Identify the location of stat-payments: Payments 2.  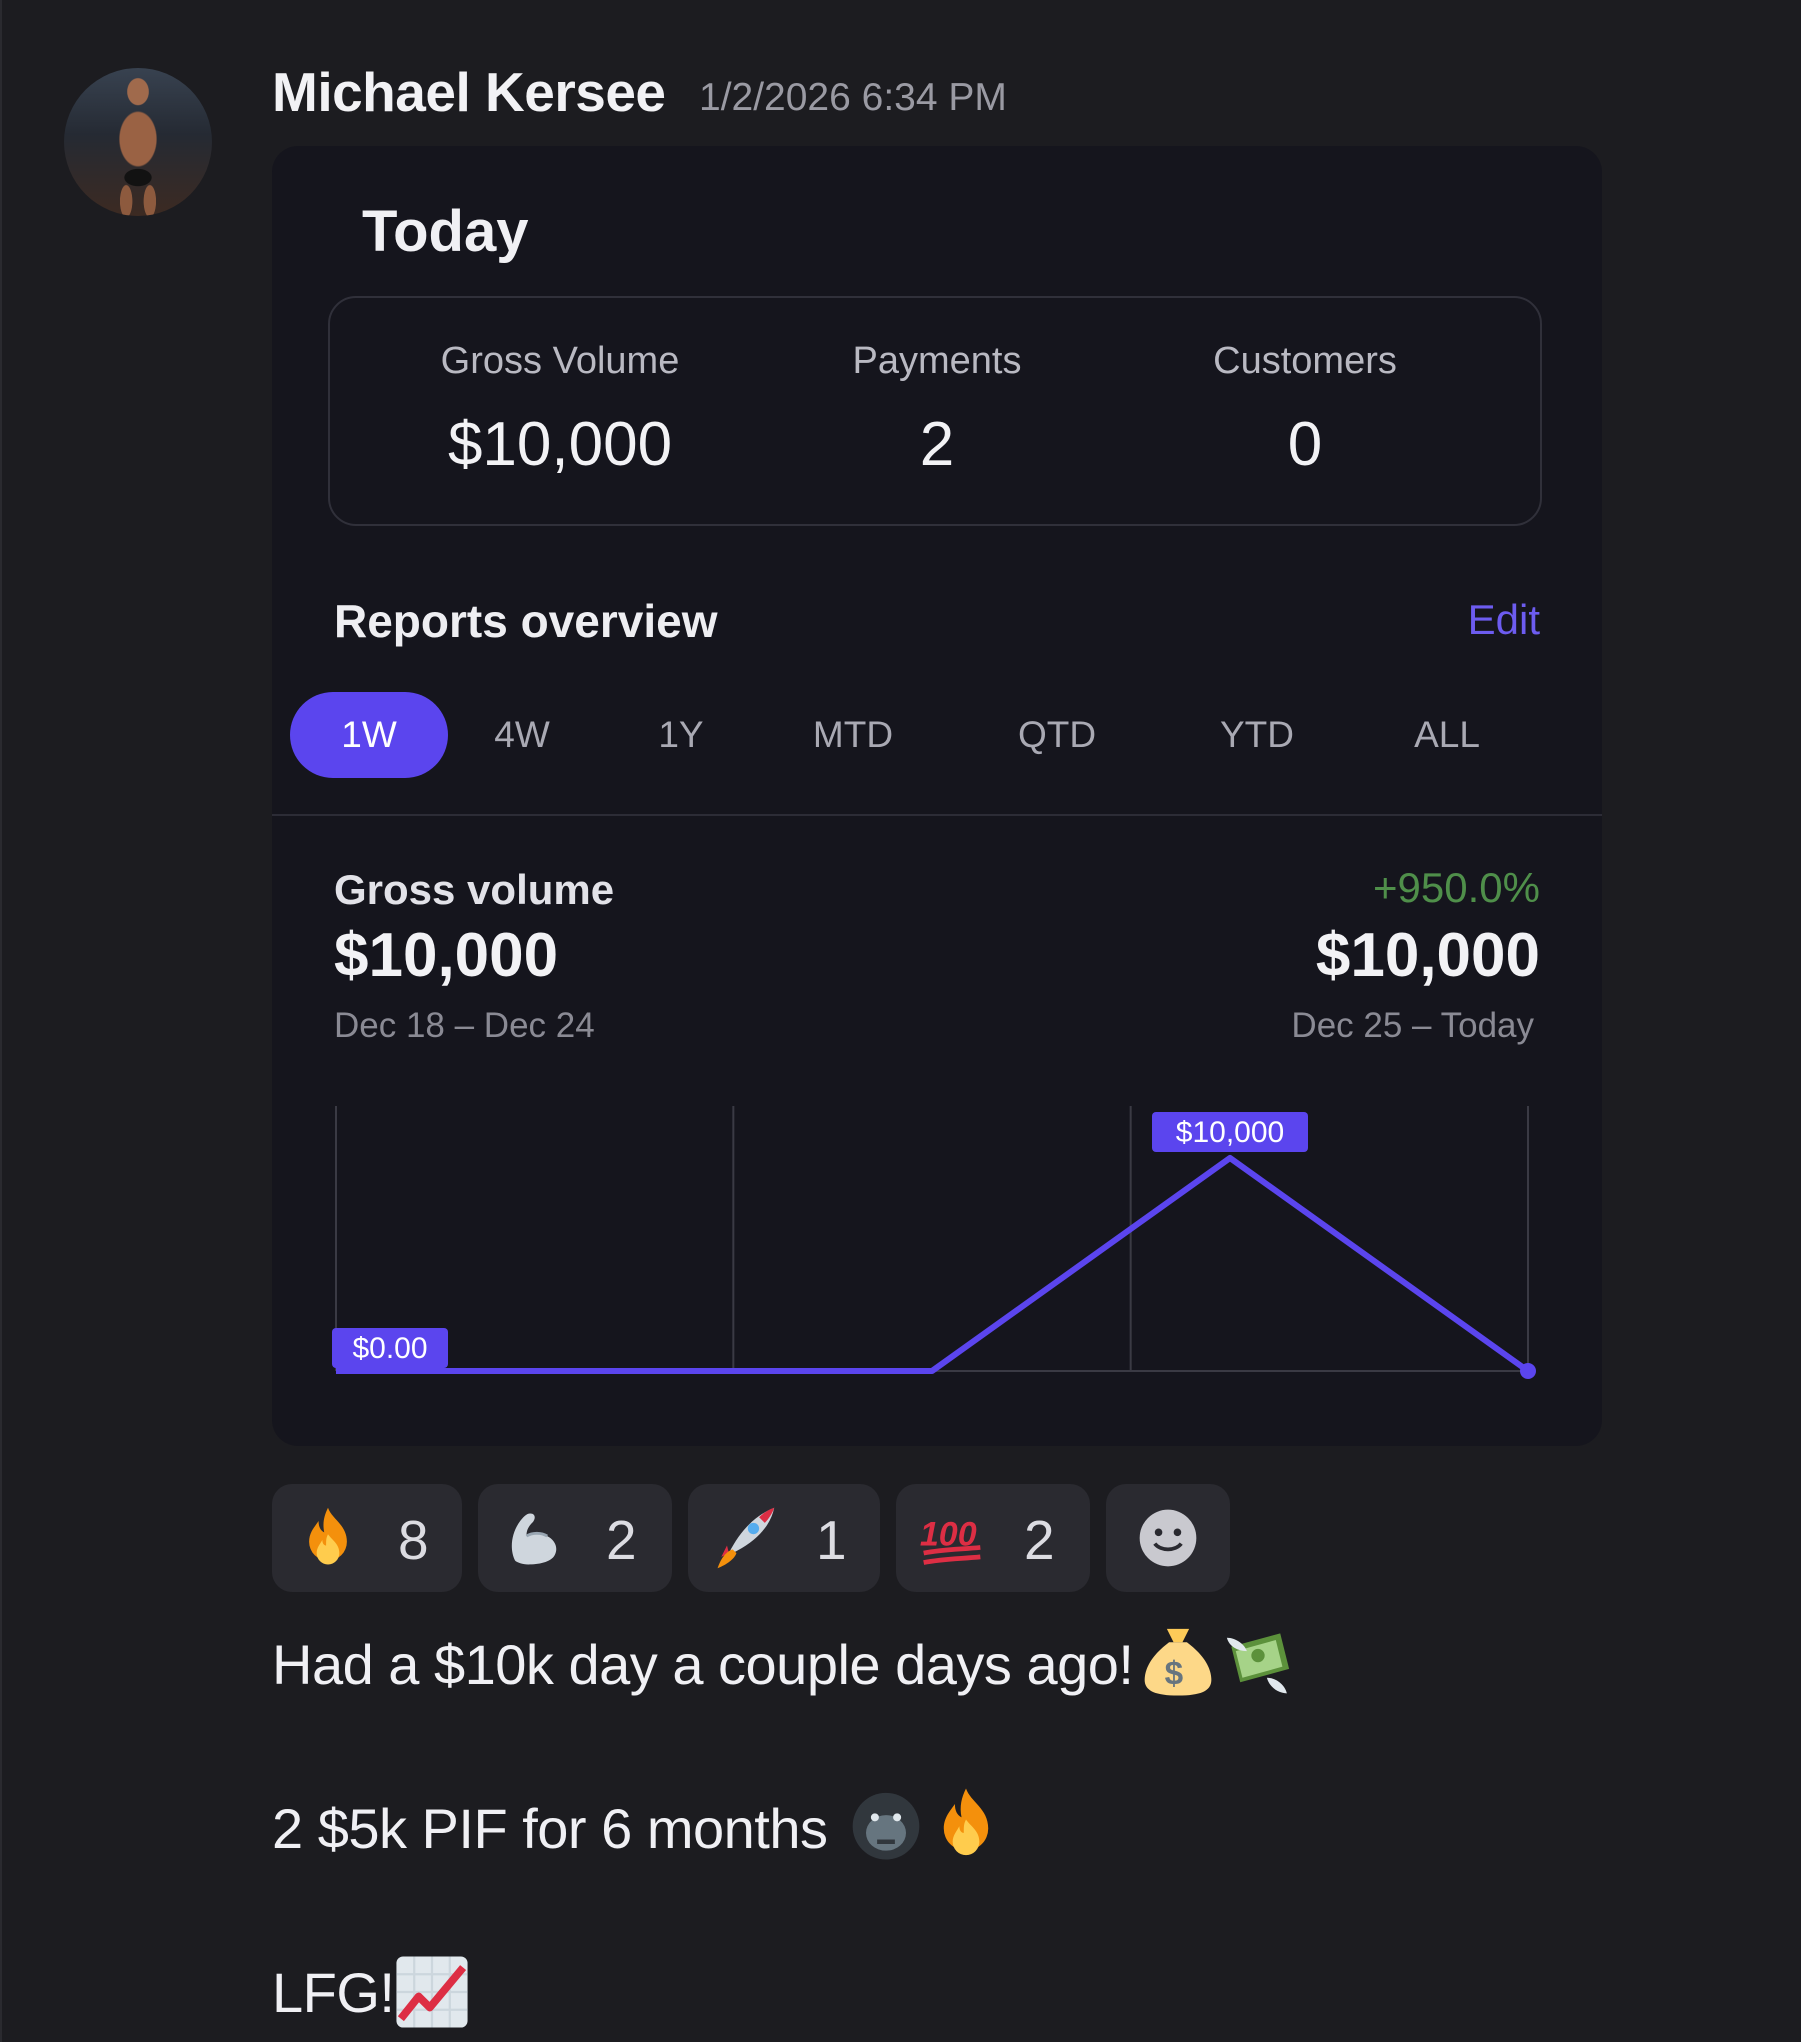
(937, 410).